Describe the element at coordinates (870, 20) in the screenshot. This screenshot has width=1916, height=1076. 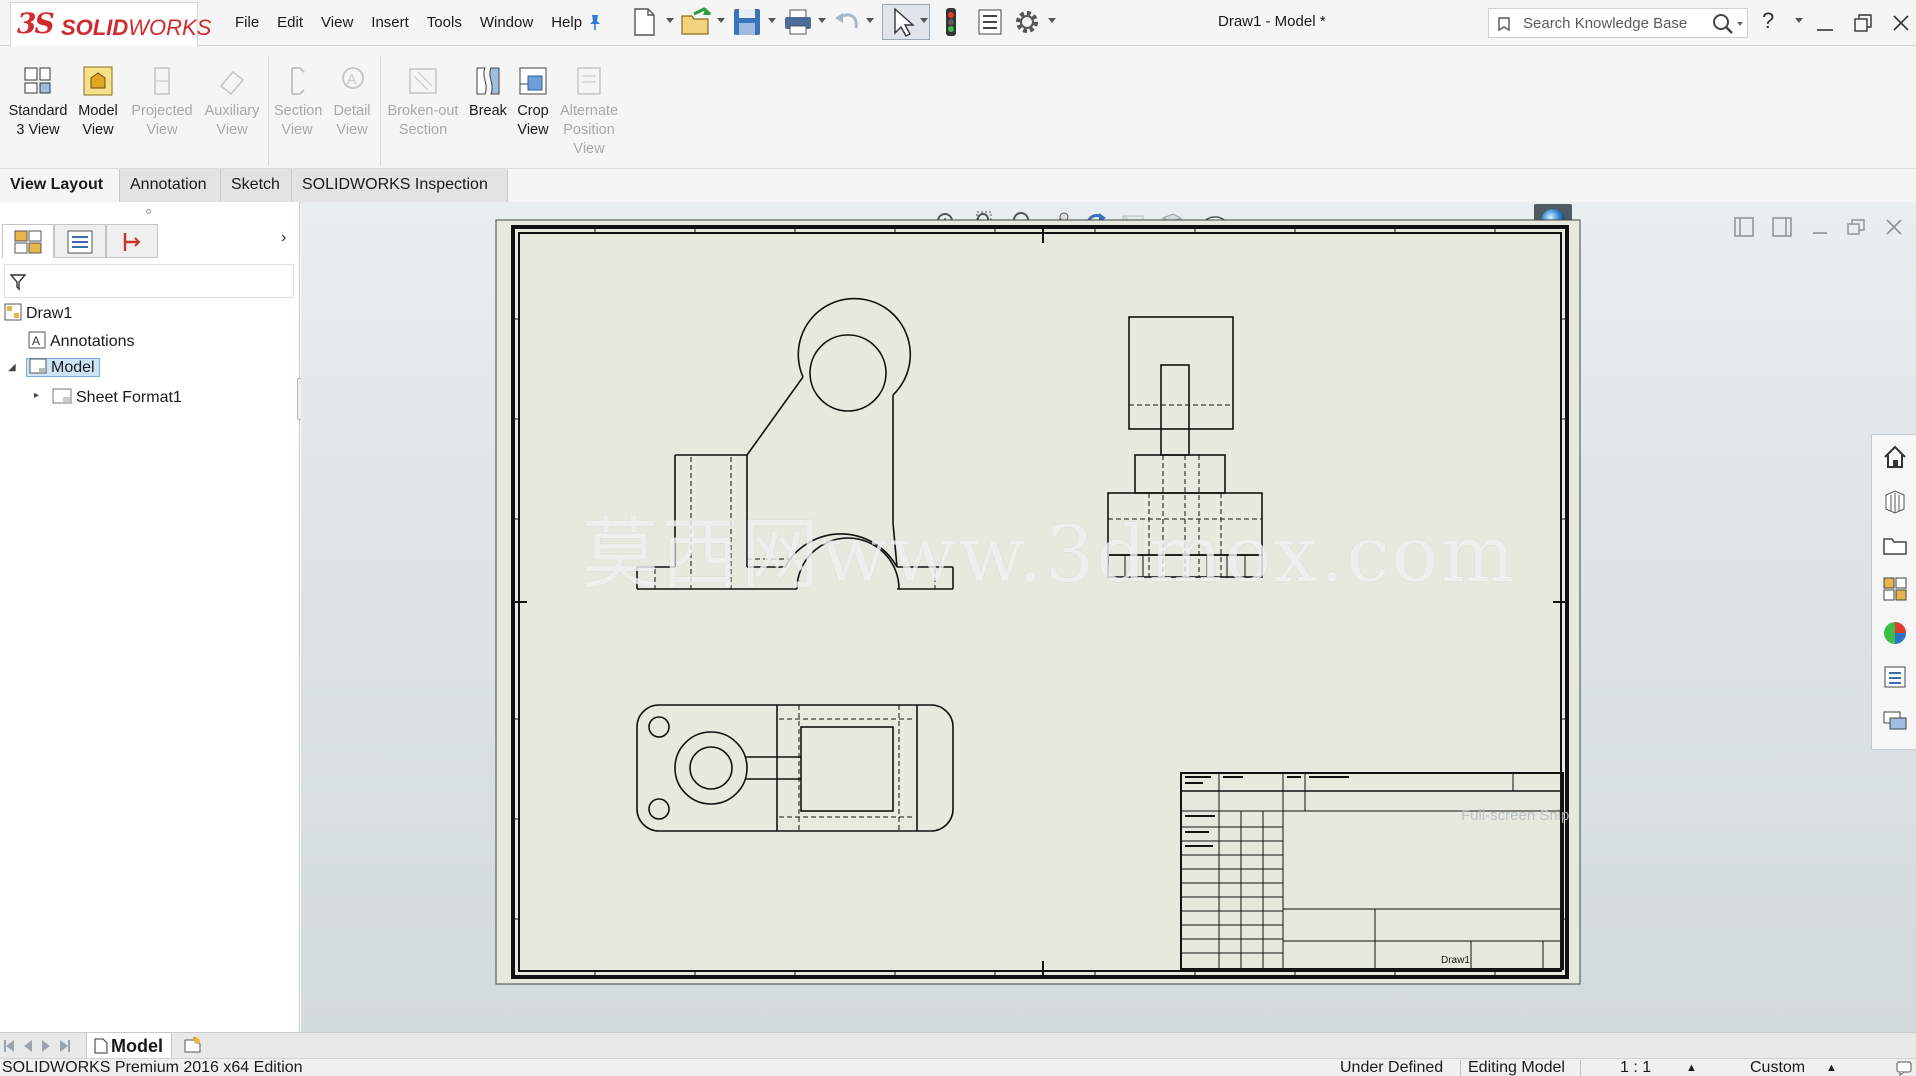
I see `undo-dropdown-arrow` at that location.